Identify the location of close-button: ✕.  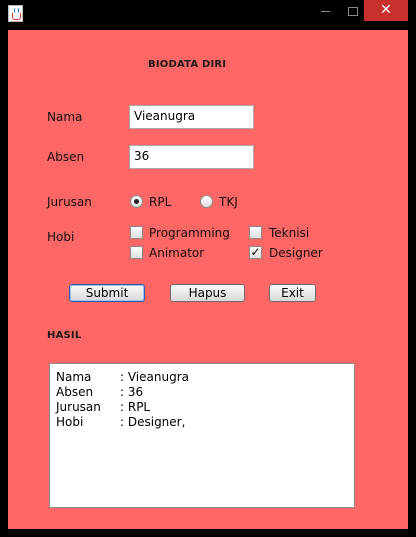
(386, 10).